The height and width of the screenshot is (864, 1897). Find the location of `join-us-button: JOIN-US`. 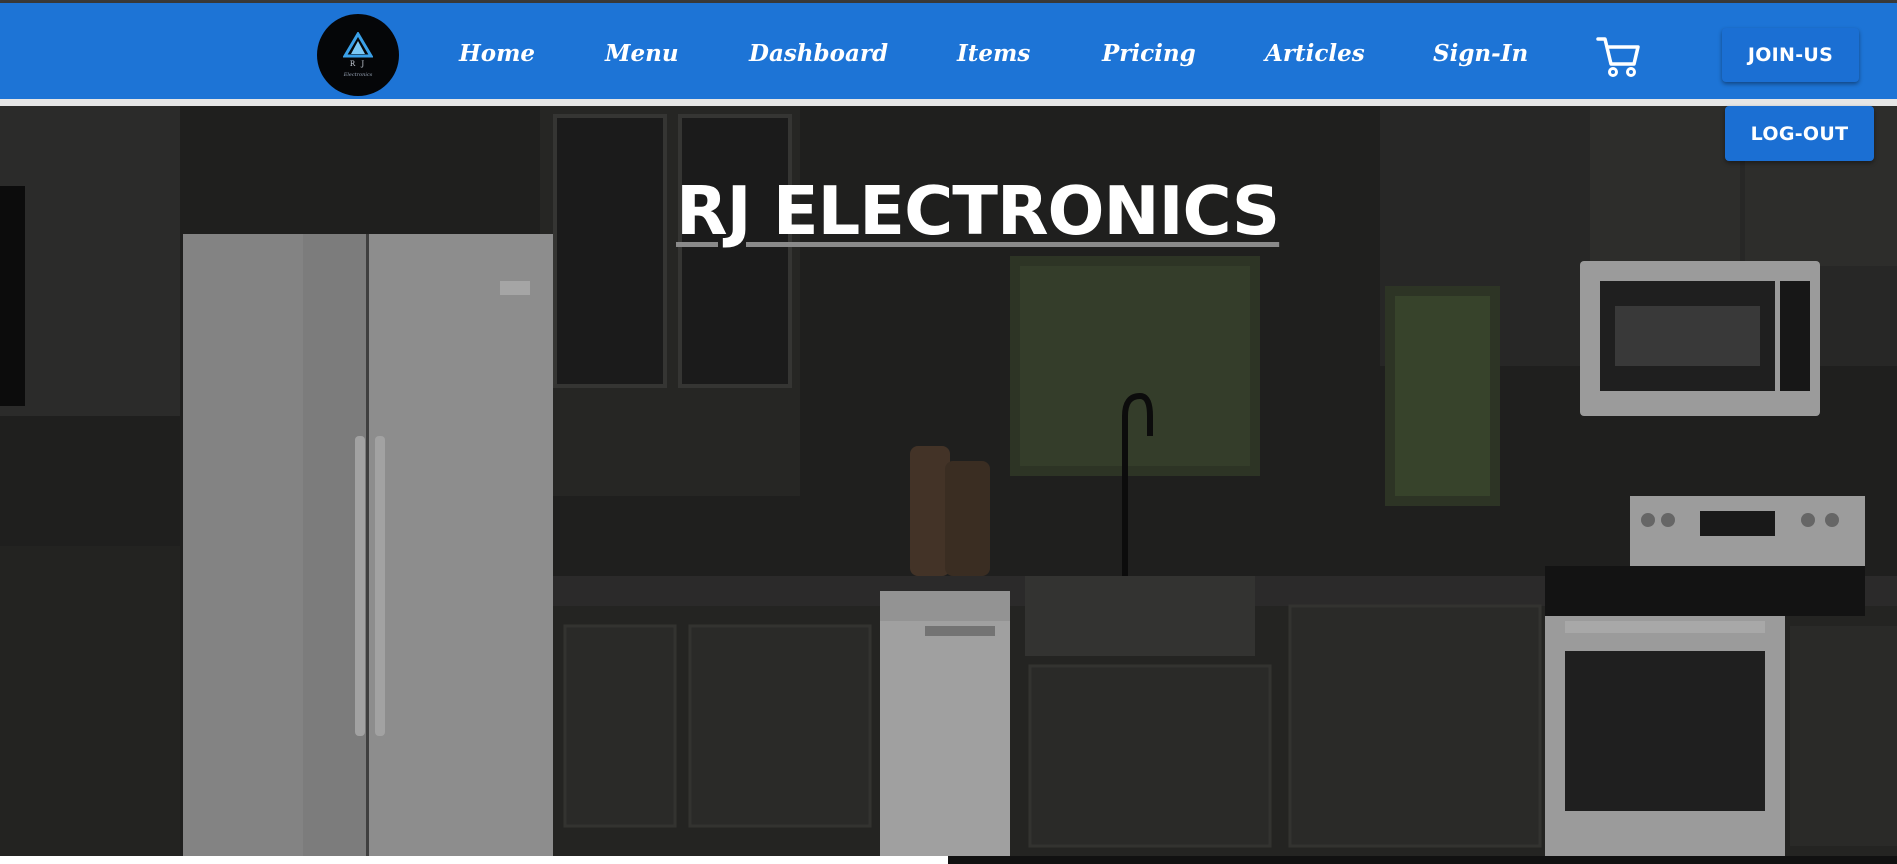

join-us-button: JOIN-US is located at coordinates (1790, 55).